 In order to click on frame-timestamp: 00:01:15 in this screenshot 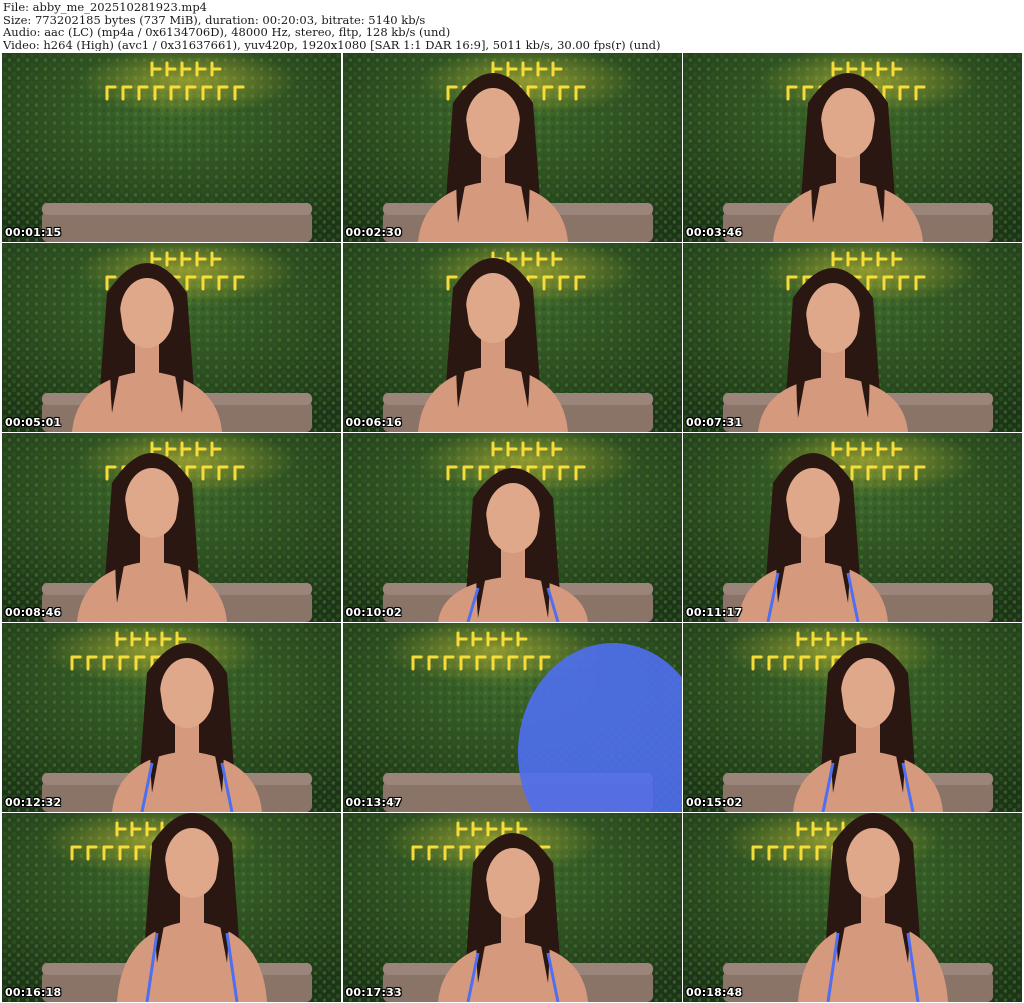, I will do `click(33, 232)`.